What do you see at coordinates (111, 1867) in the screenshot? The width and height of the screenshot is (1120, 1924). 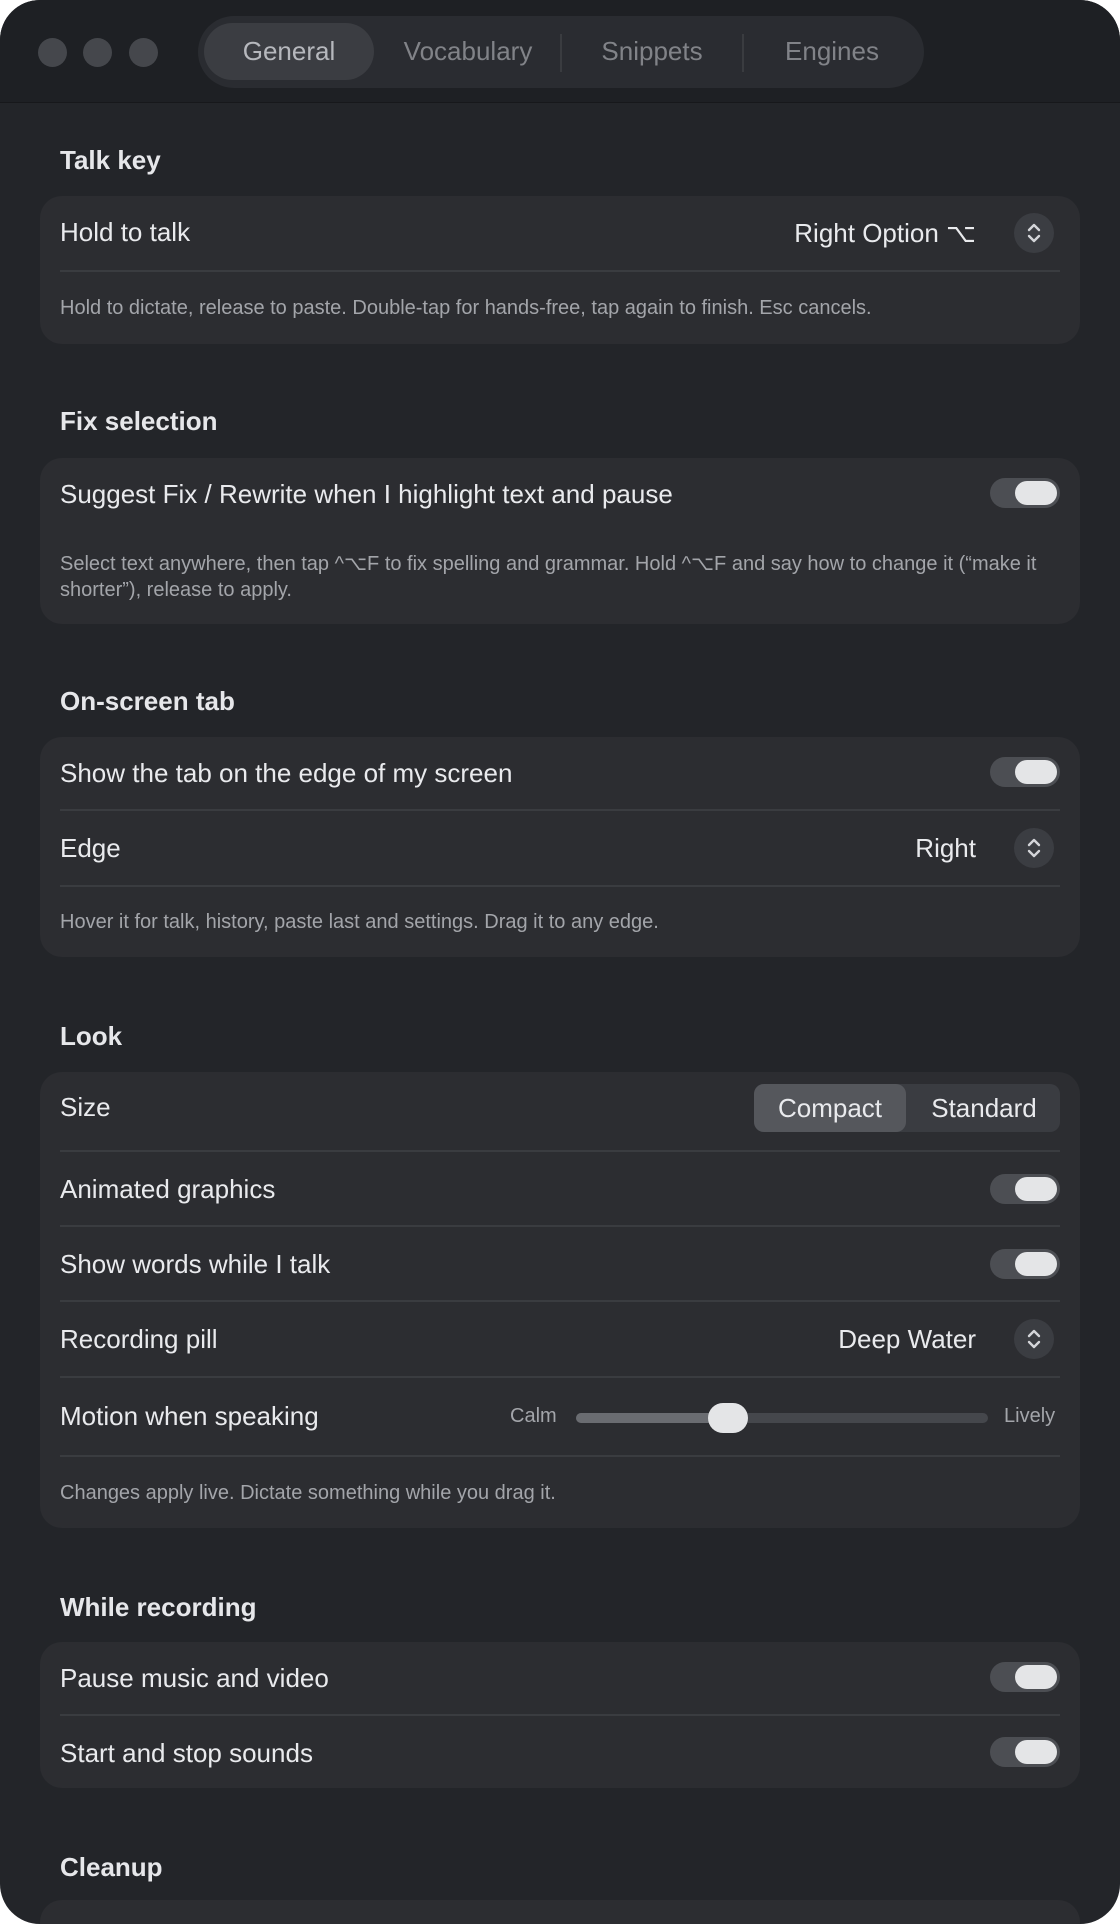 I see `section-title-cleanup: Cleanup` at bounding box center [111, 1867].